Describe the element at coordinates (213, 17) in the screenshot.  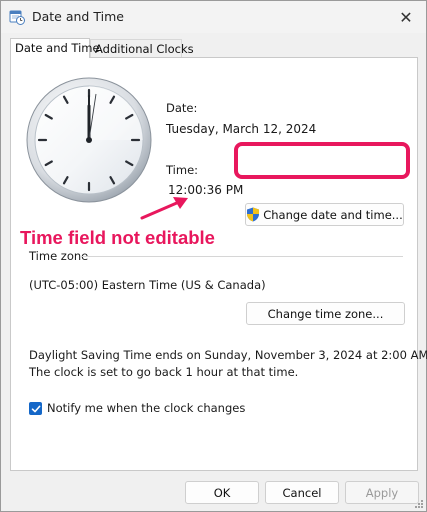
I see `title-bar: Date and Time ✕` at that location.